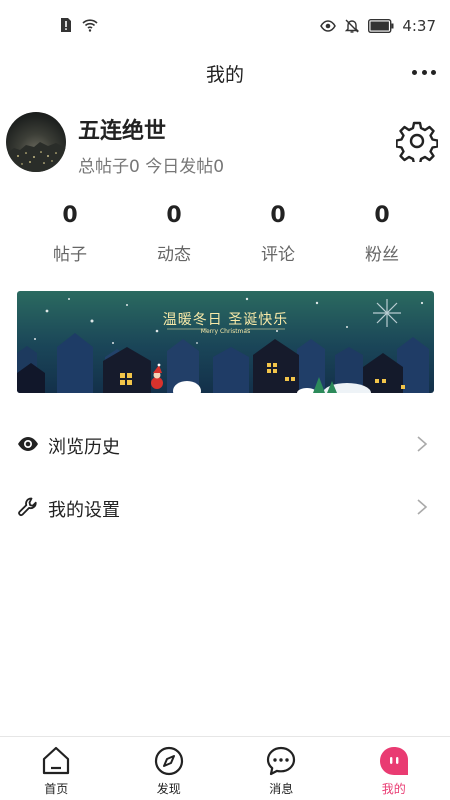  Describe the element at coordinates (281, 789) in the screenshot. I see `tab-label: 消息` at that location.